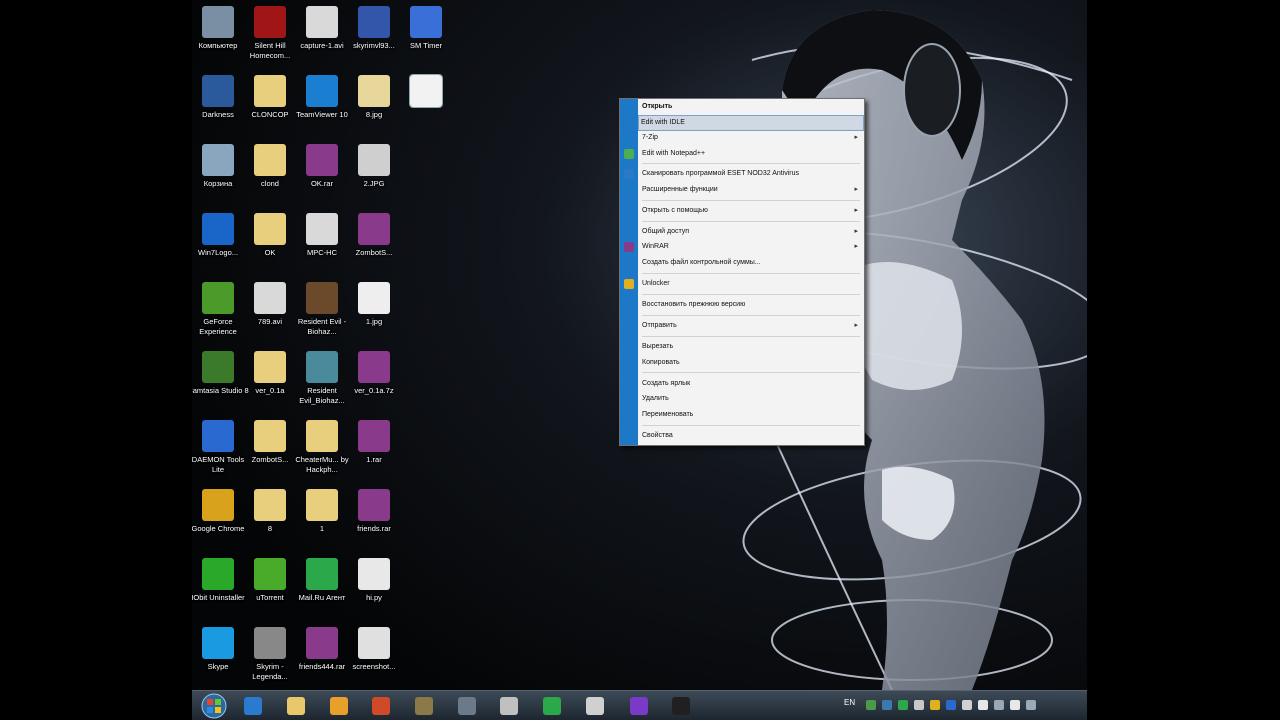 This screenshot has height=720, width=1280. Describe the element at coordinates (218, 105) in the screenshot. I see `desktop-icon: Darkness` at that location.